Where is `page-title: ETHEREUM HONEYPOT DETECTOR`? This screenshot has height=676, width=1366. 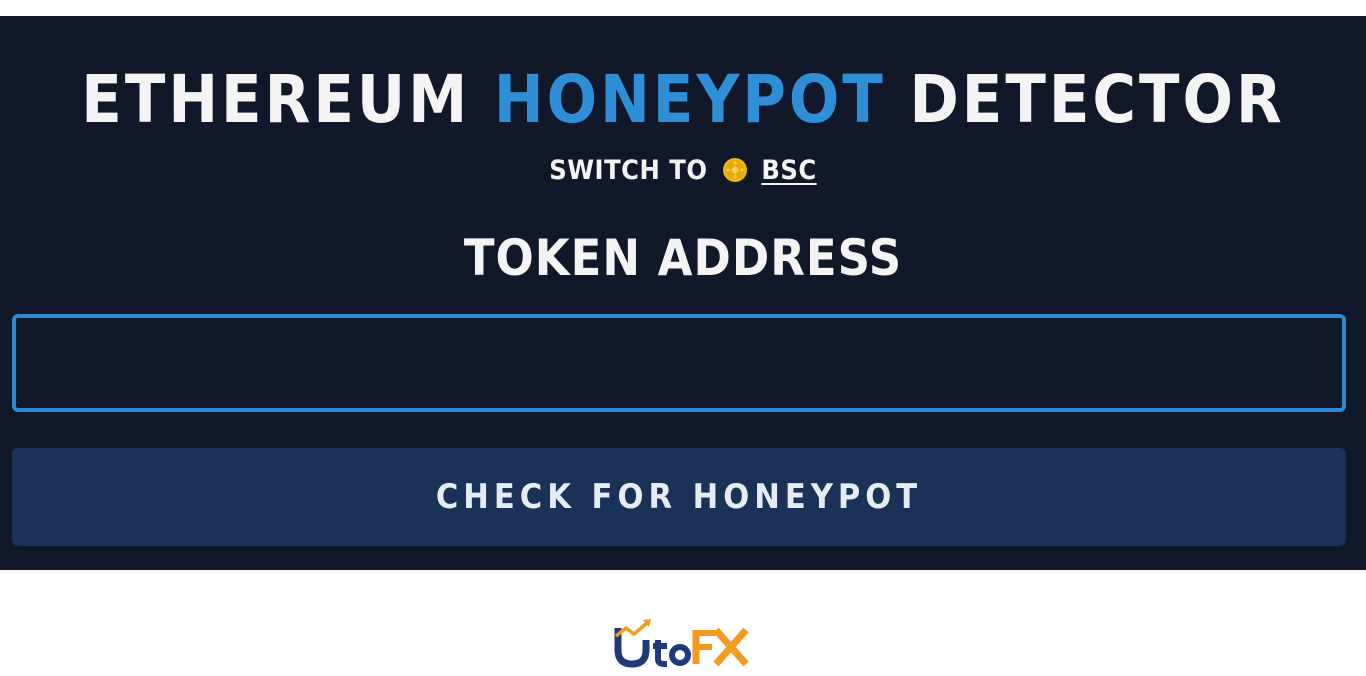
page-title: ETHEREUM HONEYPOT DETECTOR is located at coordinates (683, 100).